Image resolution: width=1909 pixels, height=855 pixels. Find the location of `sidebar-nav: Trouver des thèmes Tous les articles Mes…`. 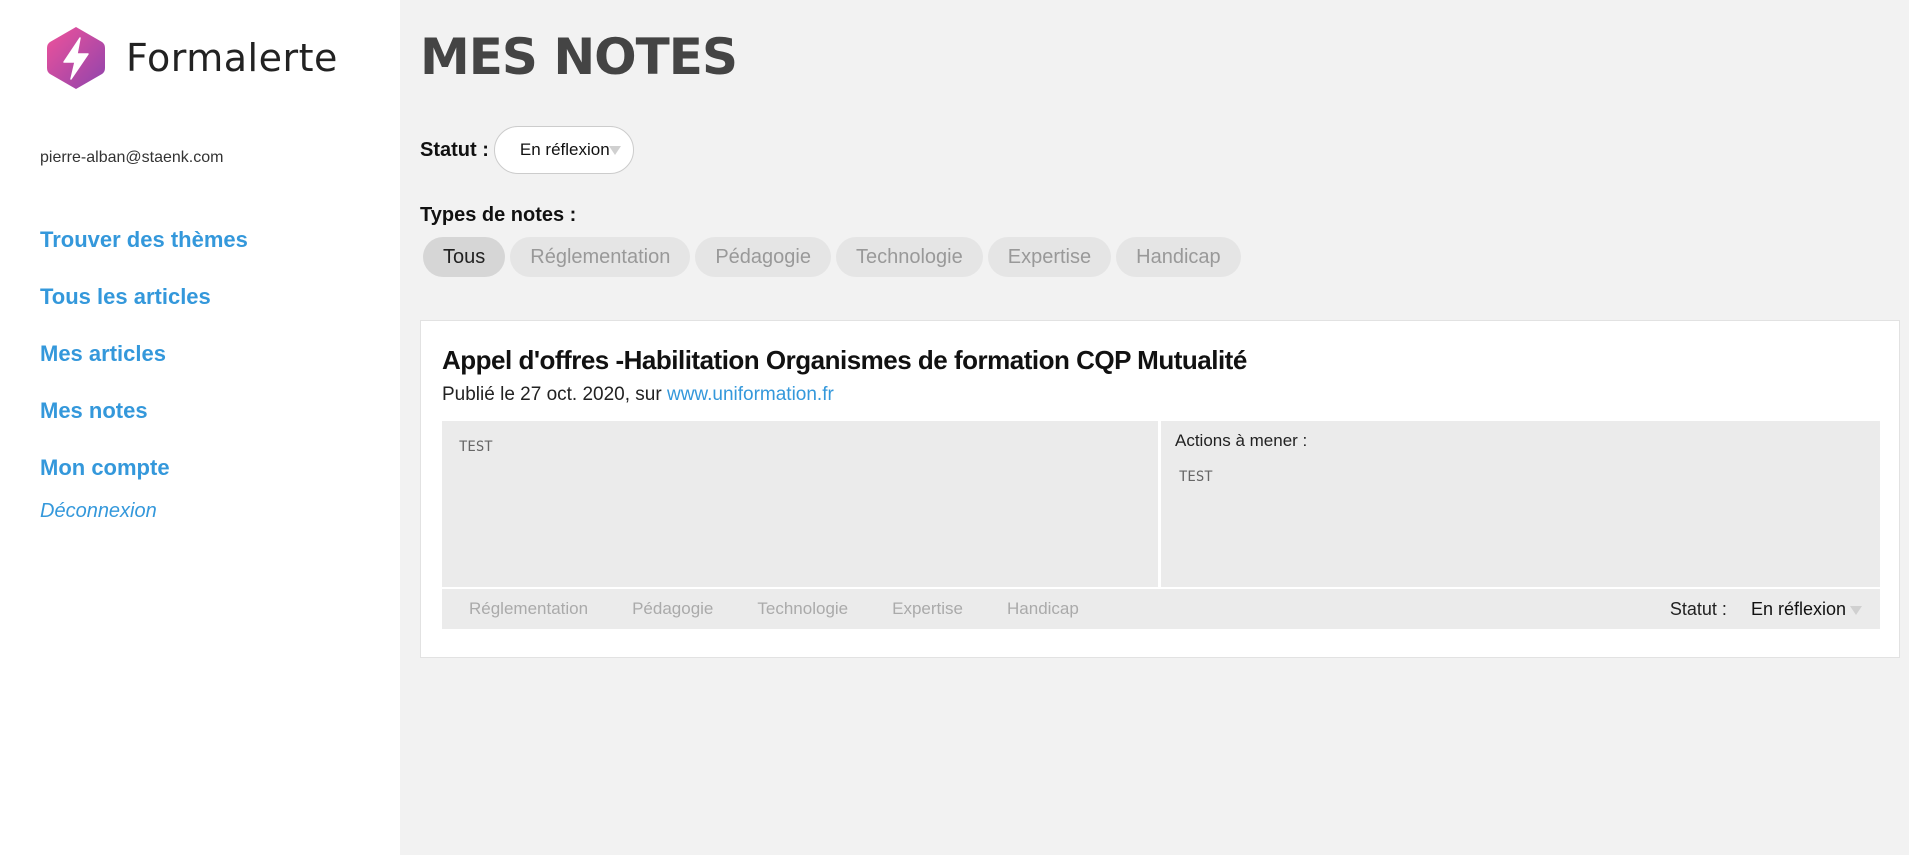

sidebar-nav: Trouver des thèmes Tous les articles Mes… is located at coordinates (144, 364).